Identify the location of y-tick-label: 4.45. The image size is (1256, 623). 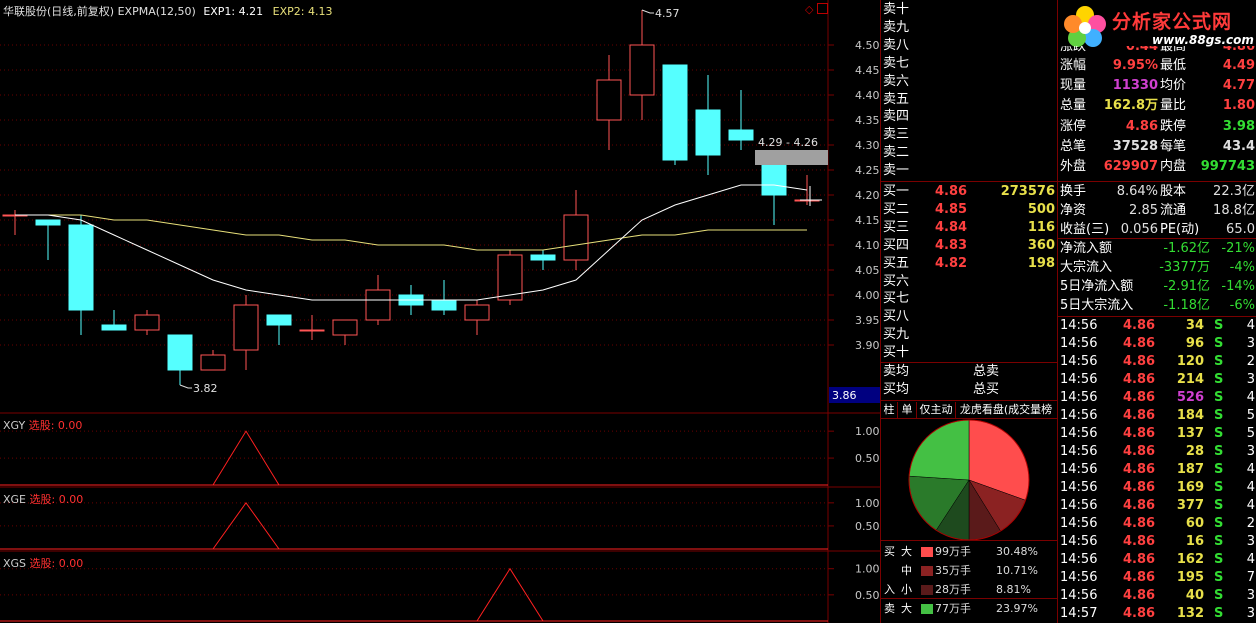
(867, 70).